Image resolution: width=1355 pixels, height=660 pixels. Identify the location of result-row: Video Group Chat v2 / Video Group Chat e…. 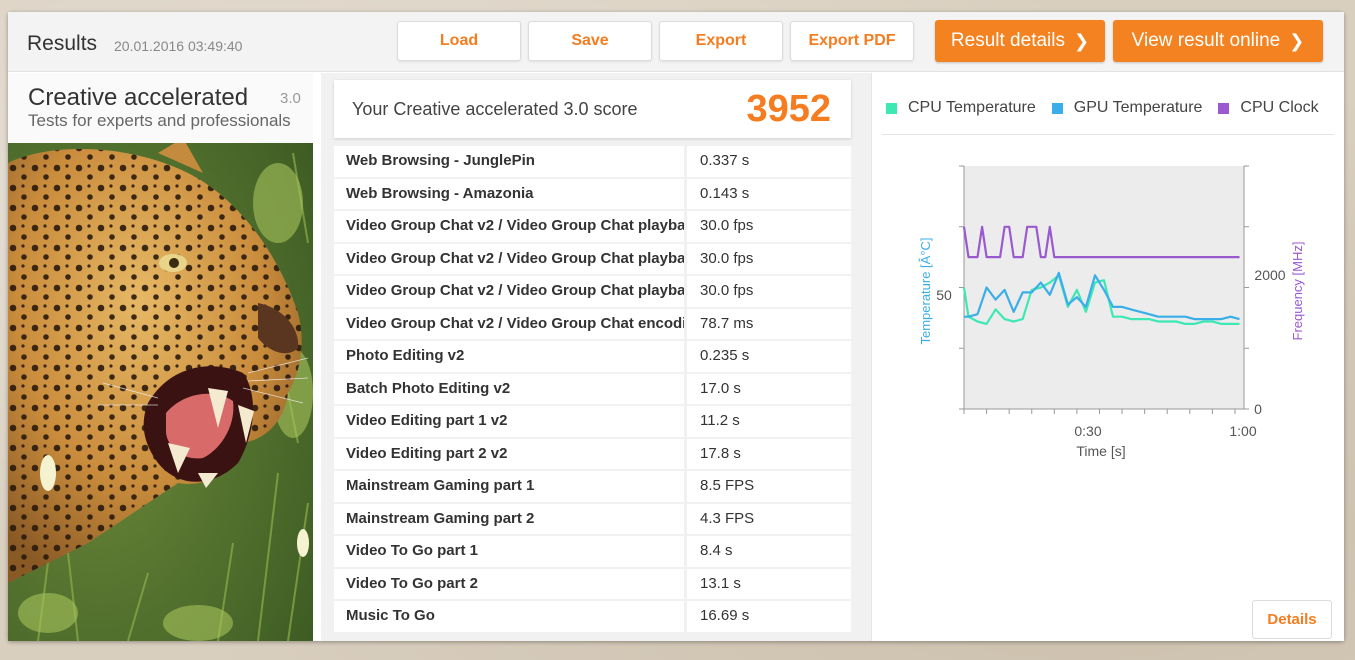
(592, 323).